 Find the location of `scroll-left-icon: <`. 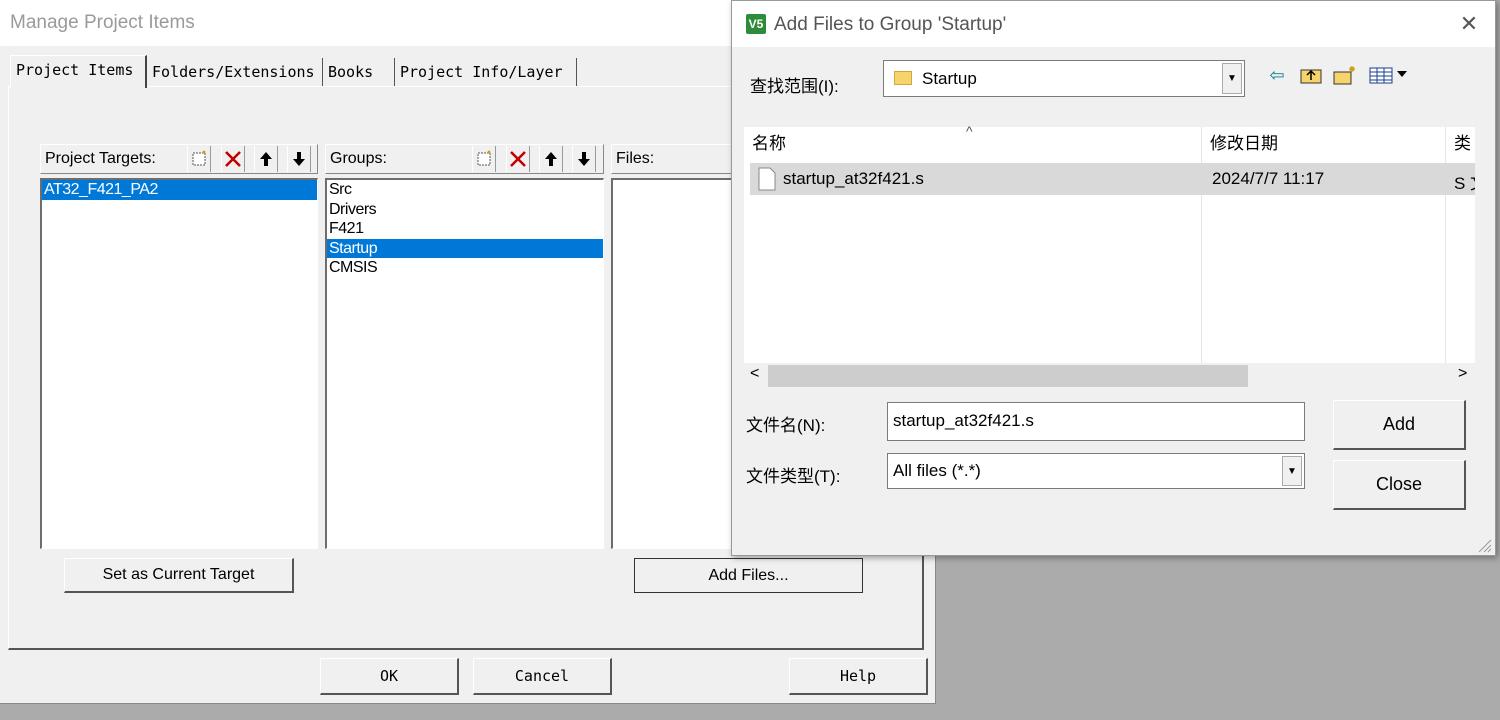

scroll-left-icon: < is located at coordinates (754, 374).